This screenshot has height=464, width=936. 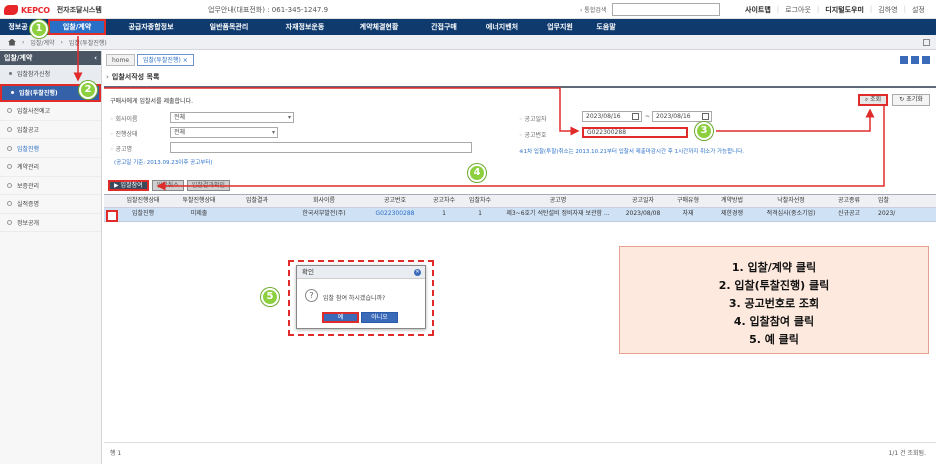 I want to click on sidebar-item-performance: 실적증명, so click(x=50, y=204).